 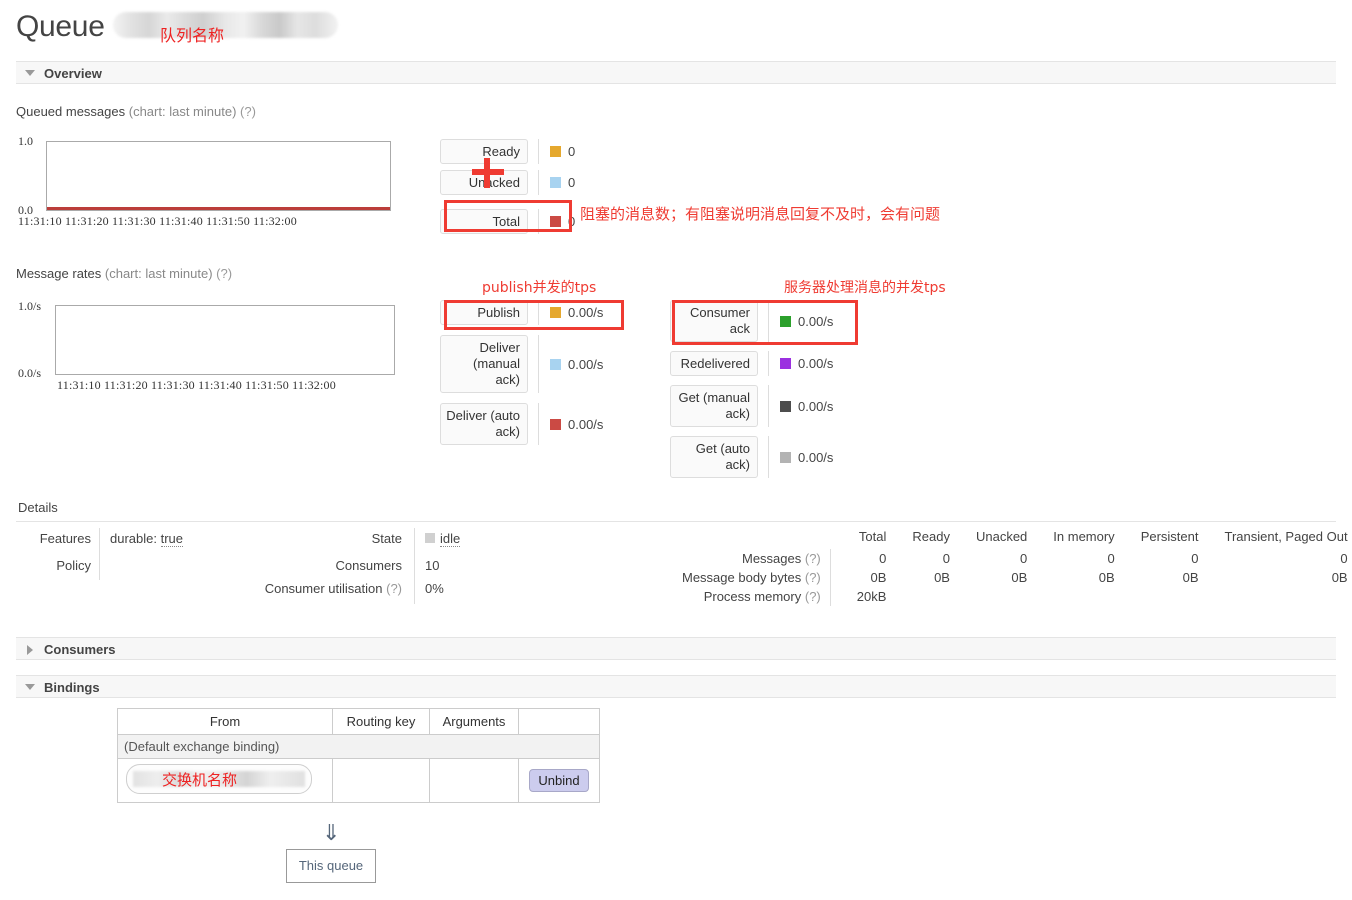 I want to click on message-rates-chart, so click(x=225, y=340).